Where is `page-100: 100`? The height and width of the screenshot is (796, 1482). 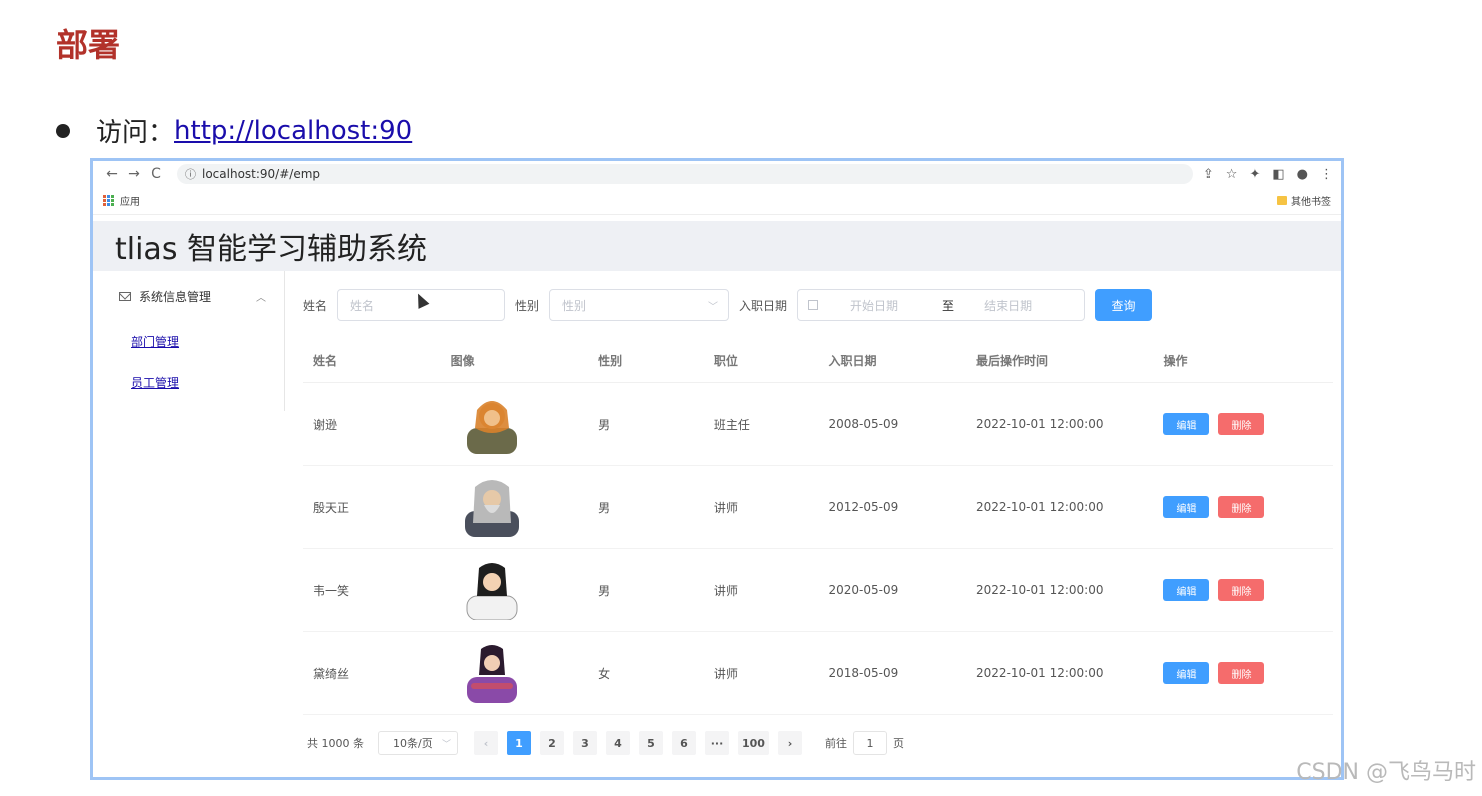
page-100: 100 is located at coordinates (753, 743).